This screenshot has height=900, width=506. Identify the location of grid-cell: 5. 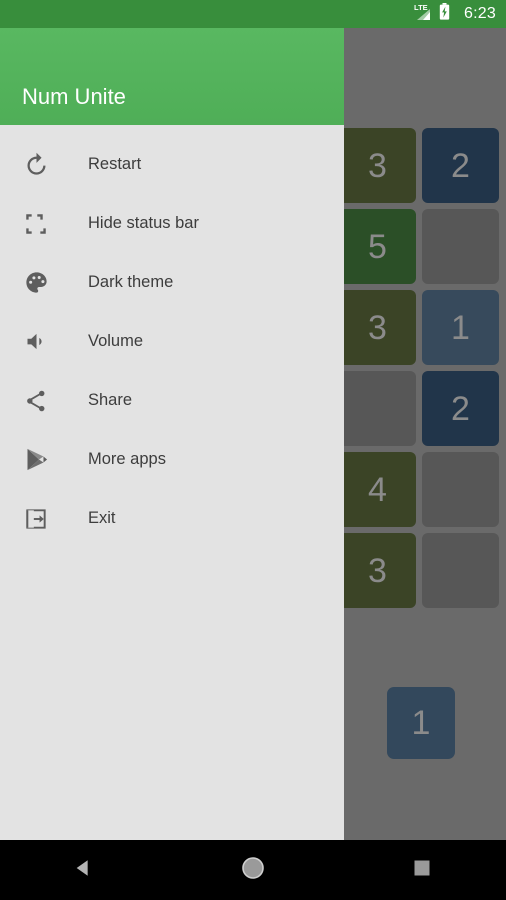
(377, 246).